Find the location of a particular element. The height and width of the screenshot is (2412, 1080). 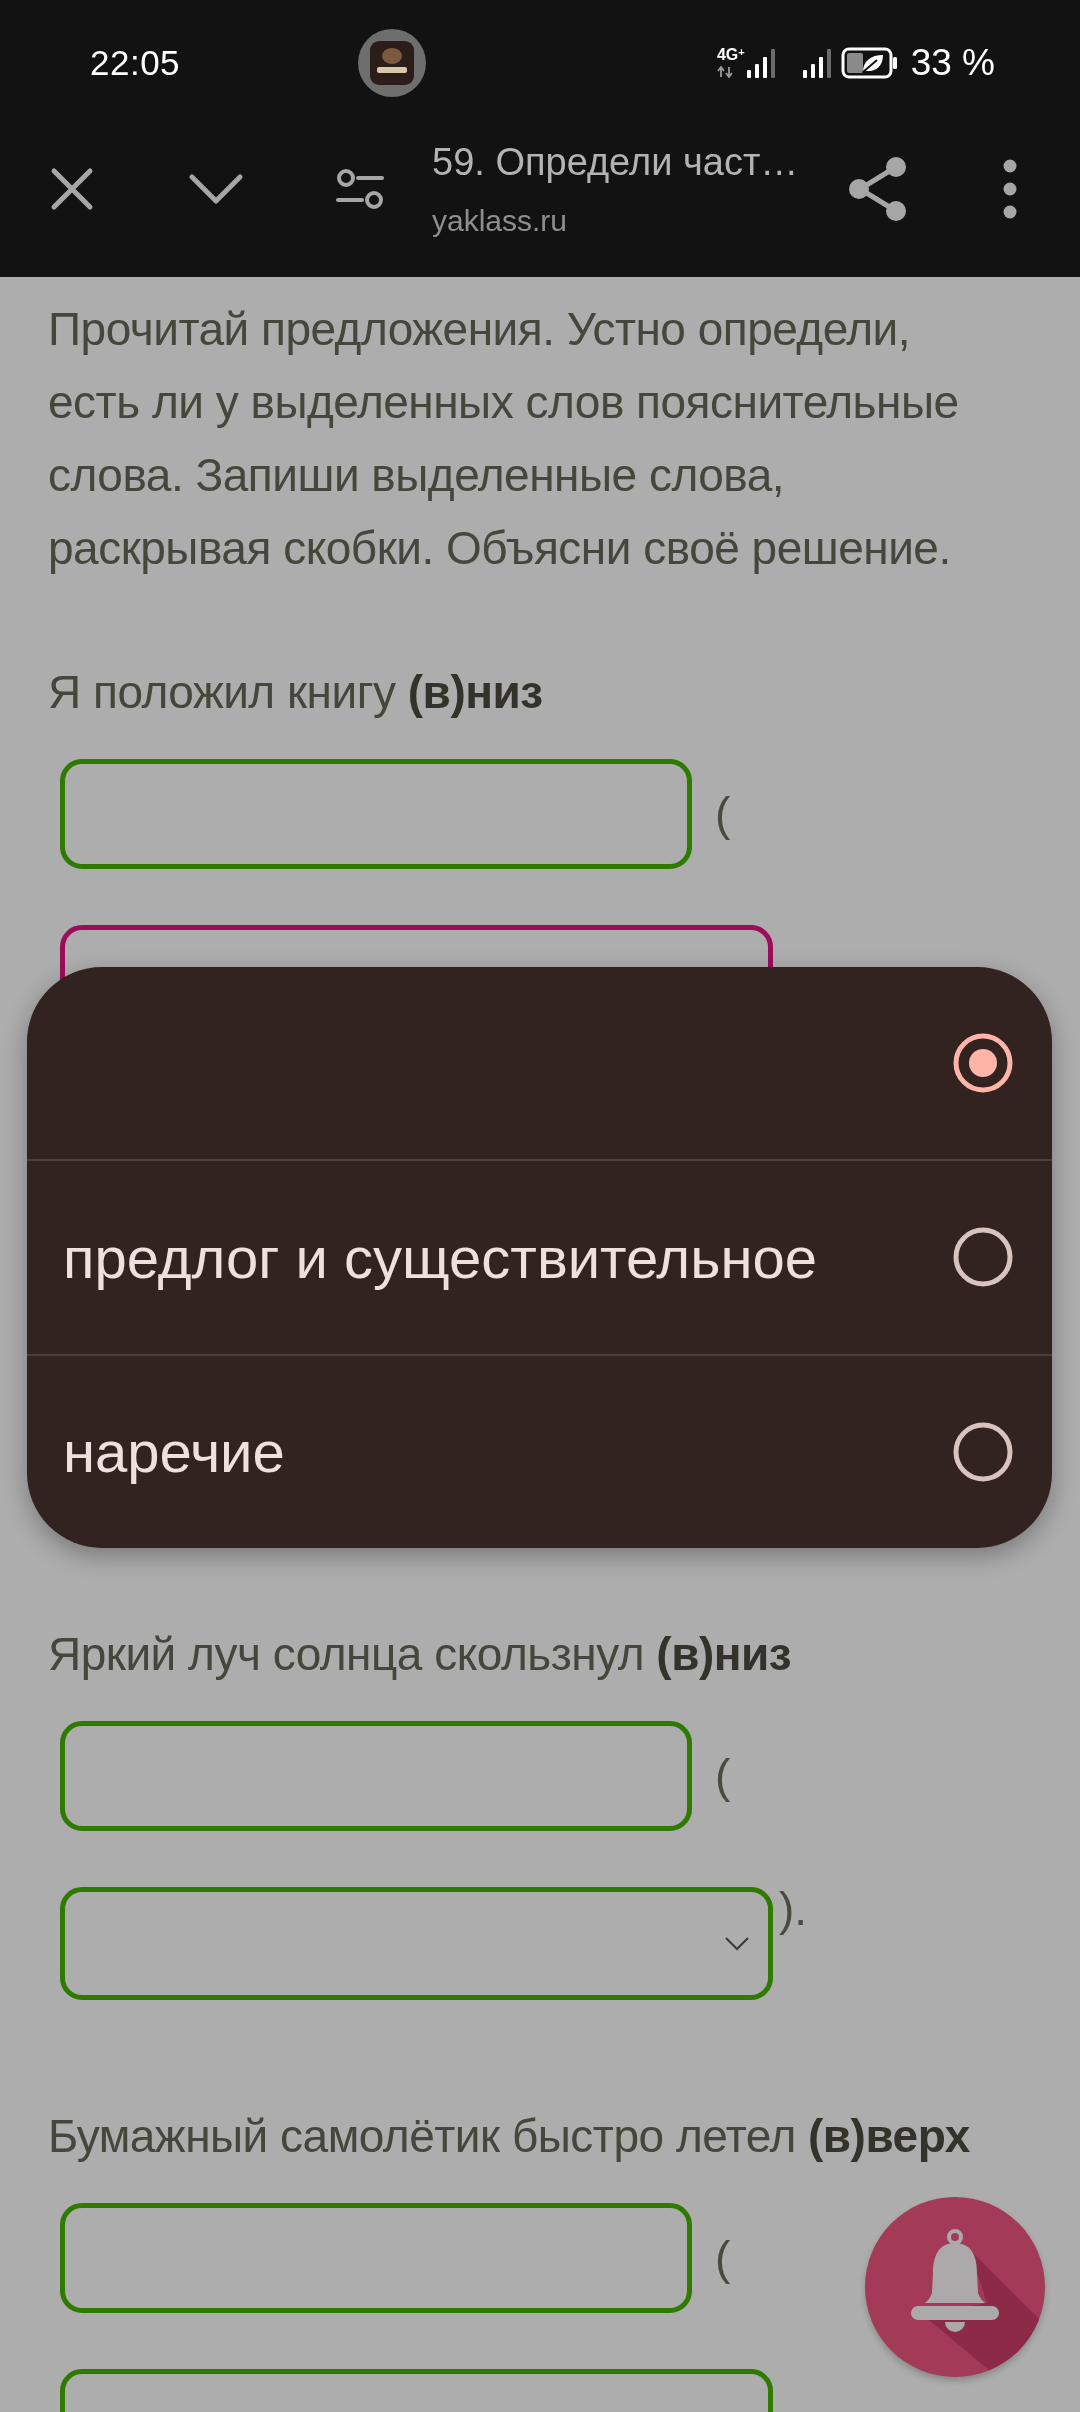

sliders-icon is located at coordinates (360, 189).